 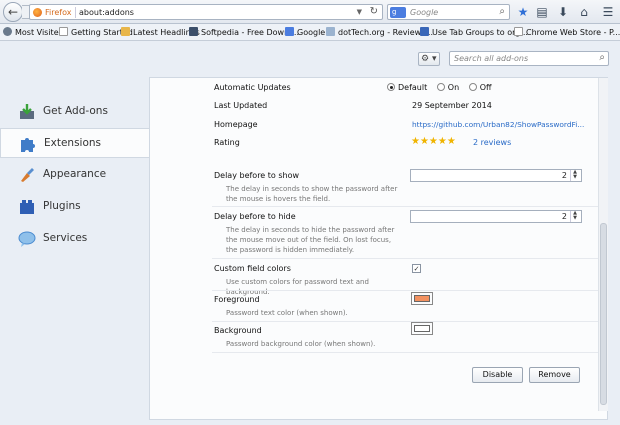 What do you see at coordinates (255, 216) in the screenshot?
I see `delay-hide-label: Delay before to hide` at bounding box center [255, 216].